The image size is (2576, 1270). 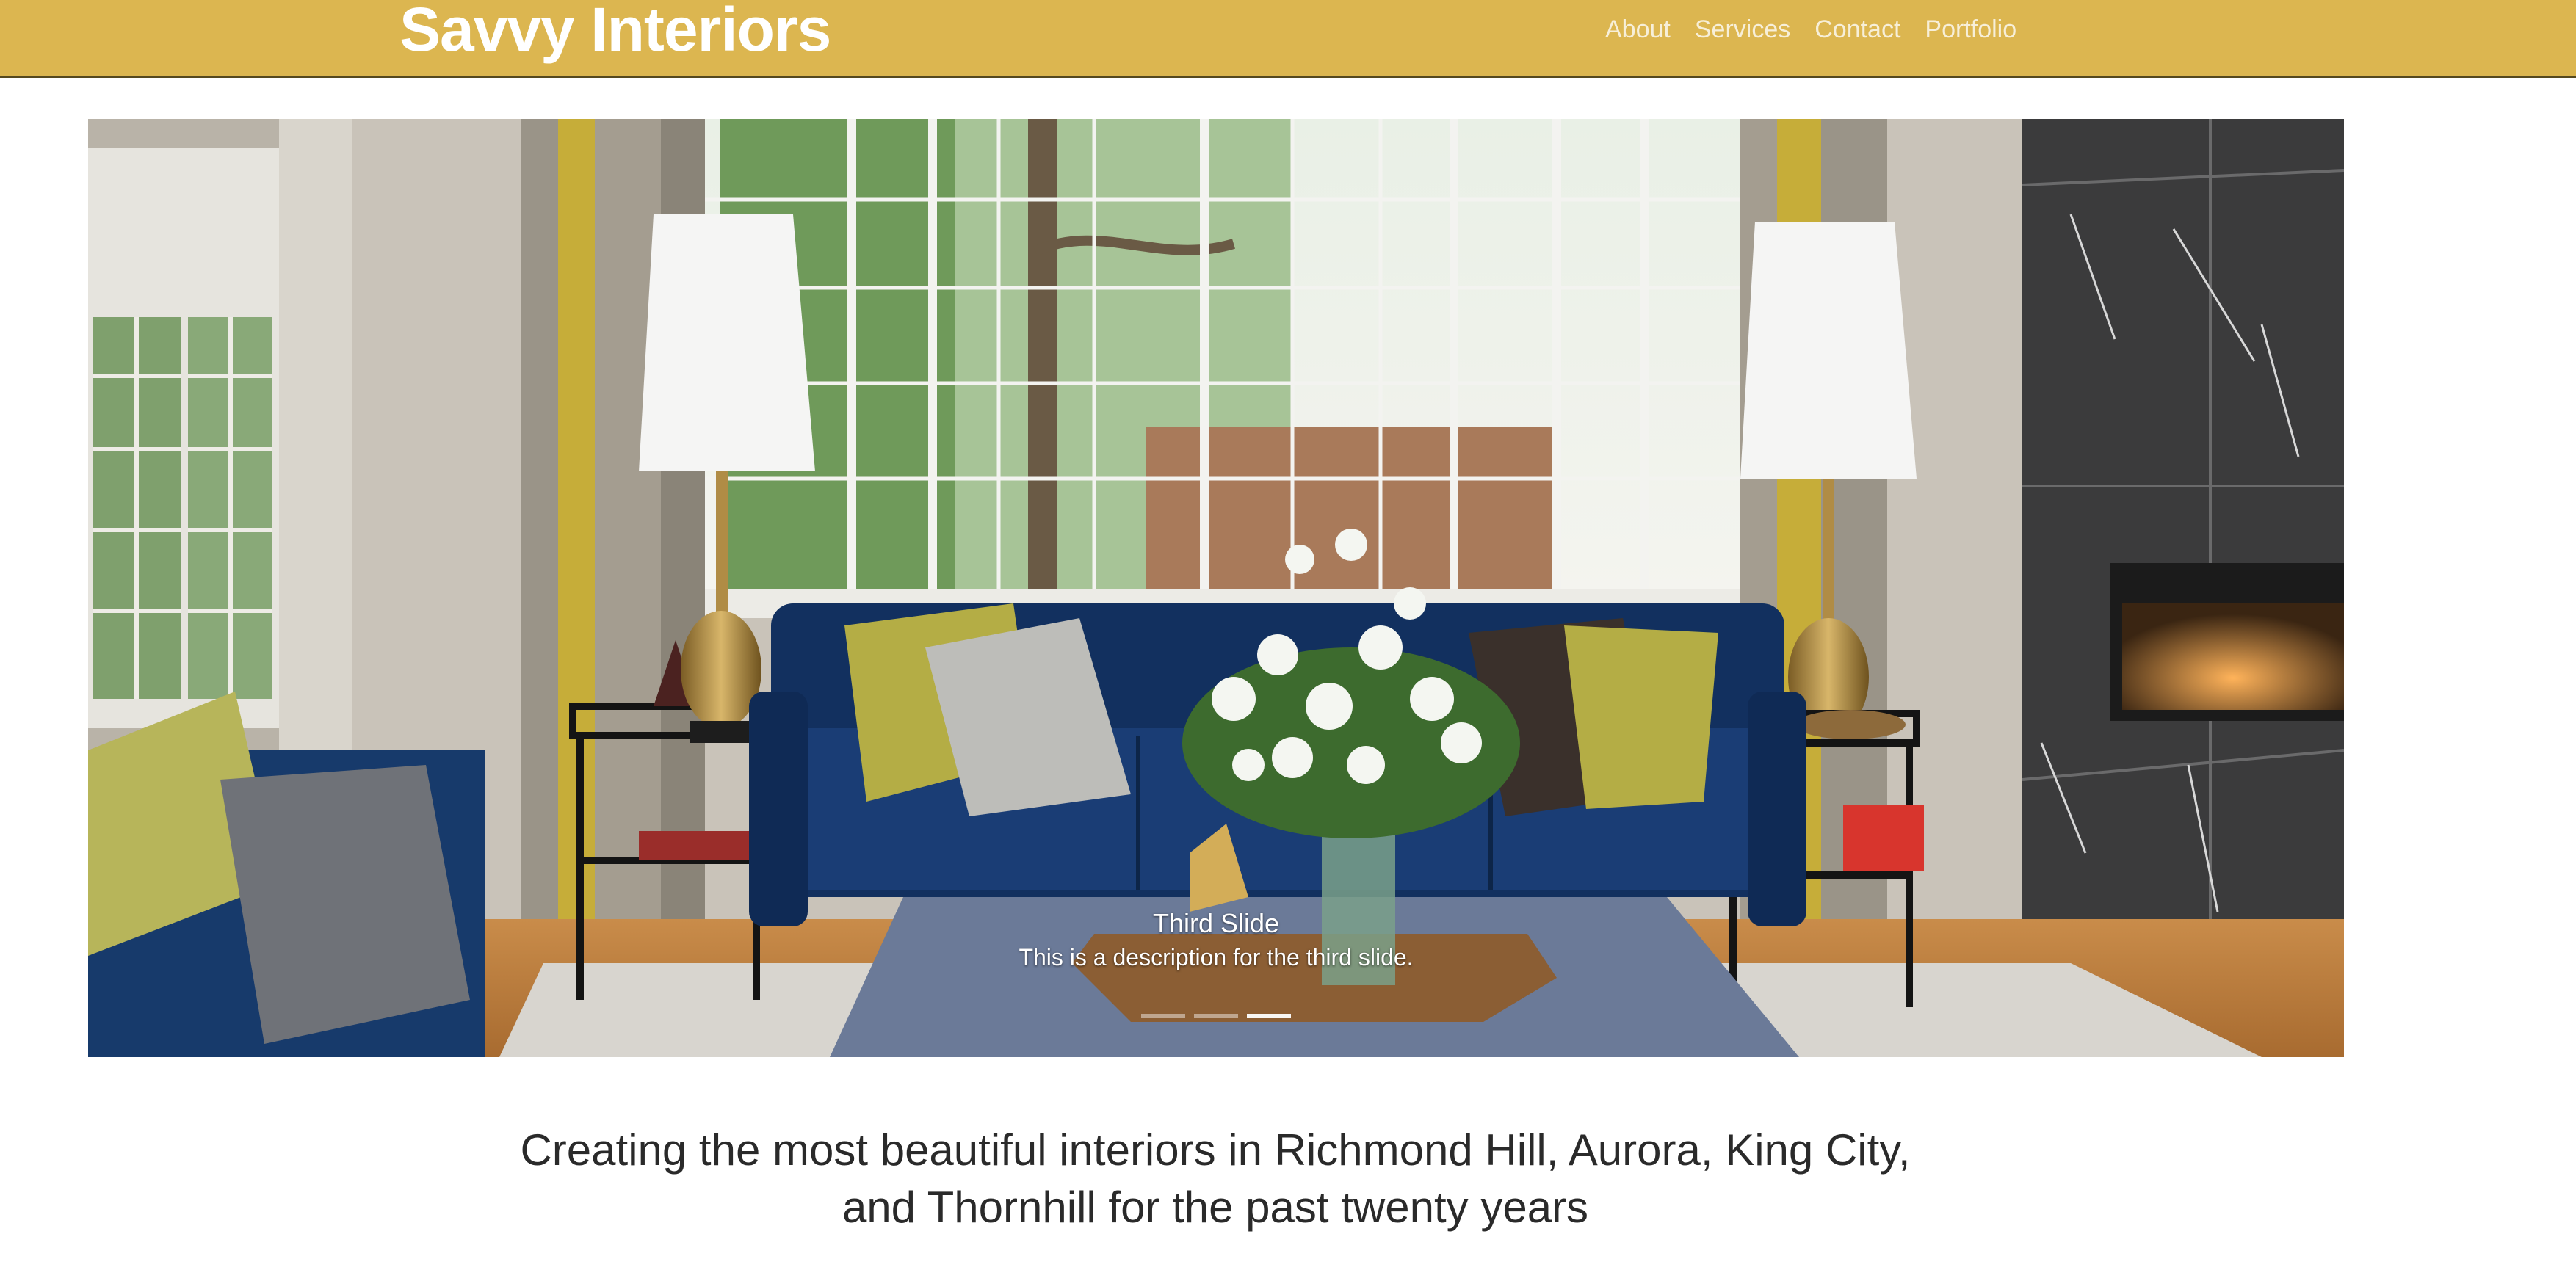 What do you see at coordinates (1638, 29) in the screenshot?
I see `nav-link-about: About` at bounding box center [1638, 29].